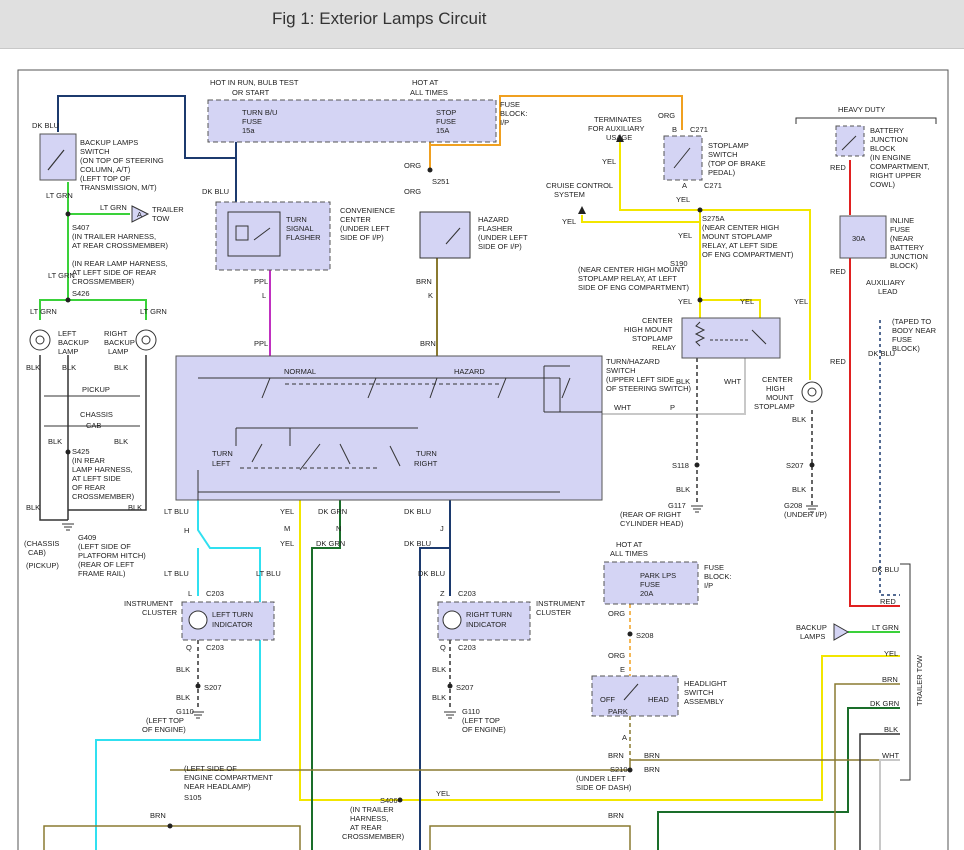 The image size is (964, 850). Describe the element at coordinates (400, 765) in the screenshot. I see `wire-brn-left` at that location.